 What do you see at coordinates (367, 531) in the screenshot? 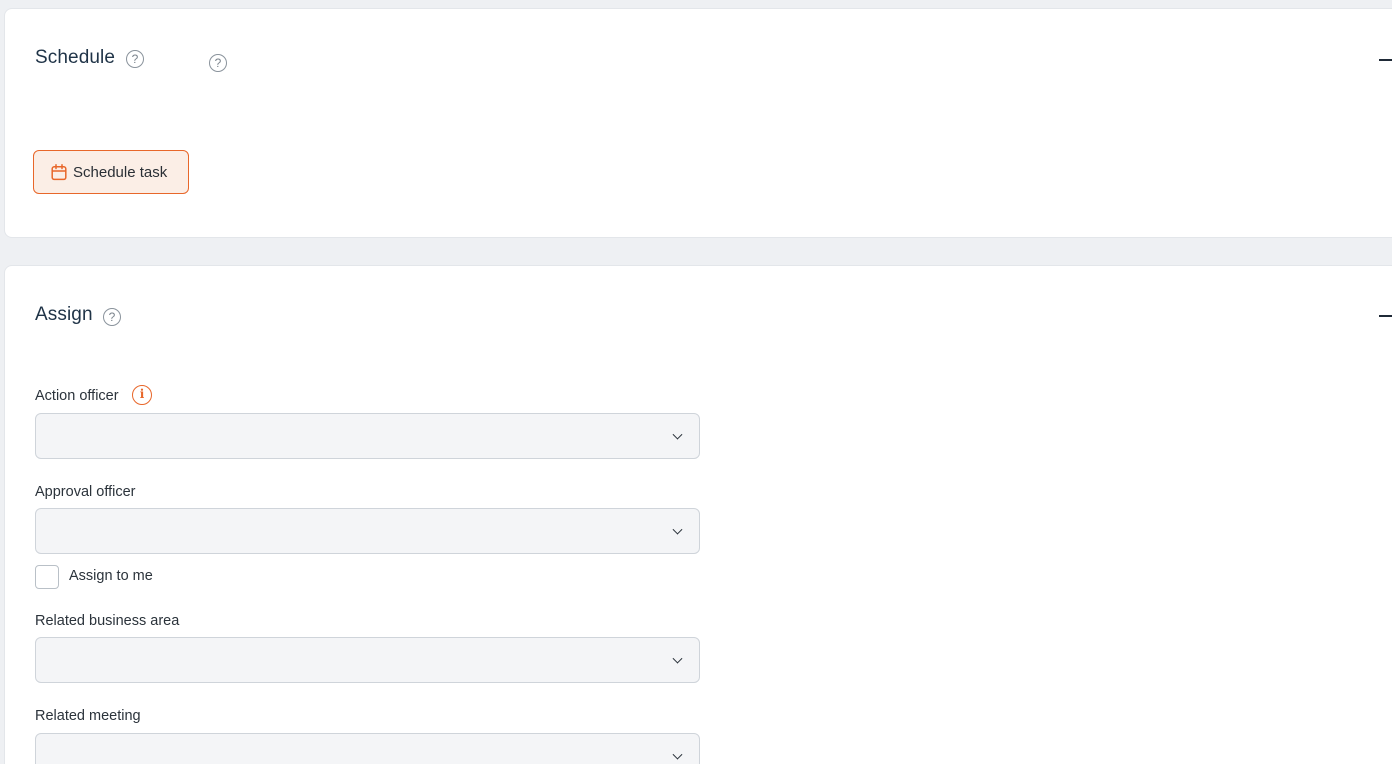
I see `approval-officer-select` at bounding box center [367, 531].